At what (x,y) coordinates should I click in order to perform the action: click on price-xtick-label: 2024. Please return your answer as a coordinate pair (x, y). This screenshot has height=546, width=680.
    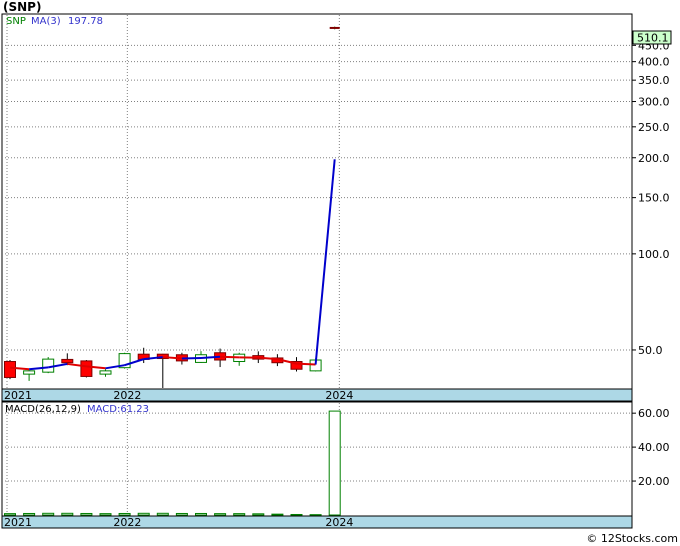
    Looking at the image, I should click on (339, 395).